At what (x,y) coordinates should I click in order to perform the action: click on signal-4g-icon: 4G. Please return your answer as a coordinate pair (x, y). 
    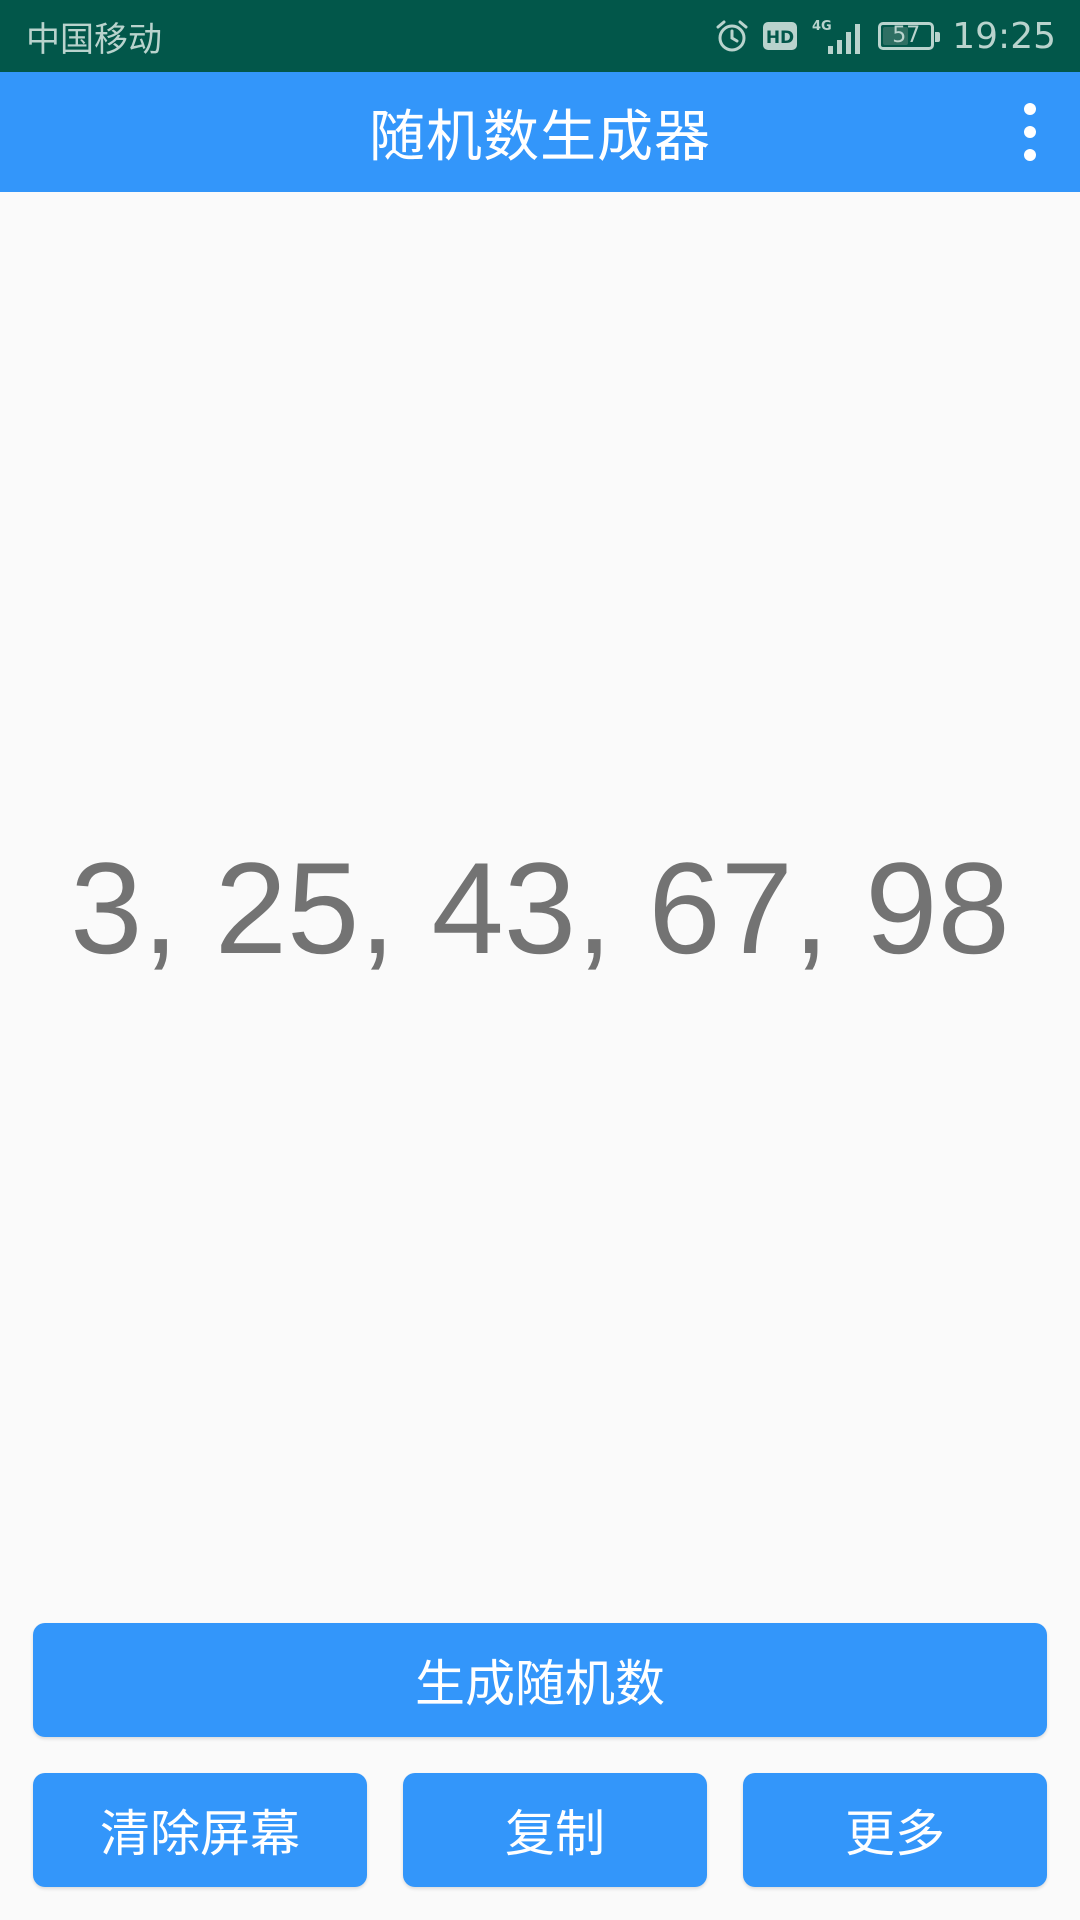
    Looking at the image, I should click on (836, 36).